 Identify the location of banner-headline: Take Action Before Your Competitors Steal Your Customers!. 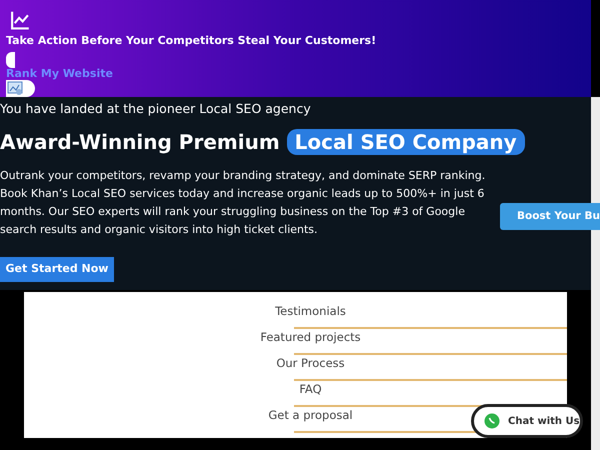
(191, 41).